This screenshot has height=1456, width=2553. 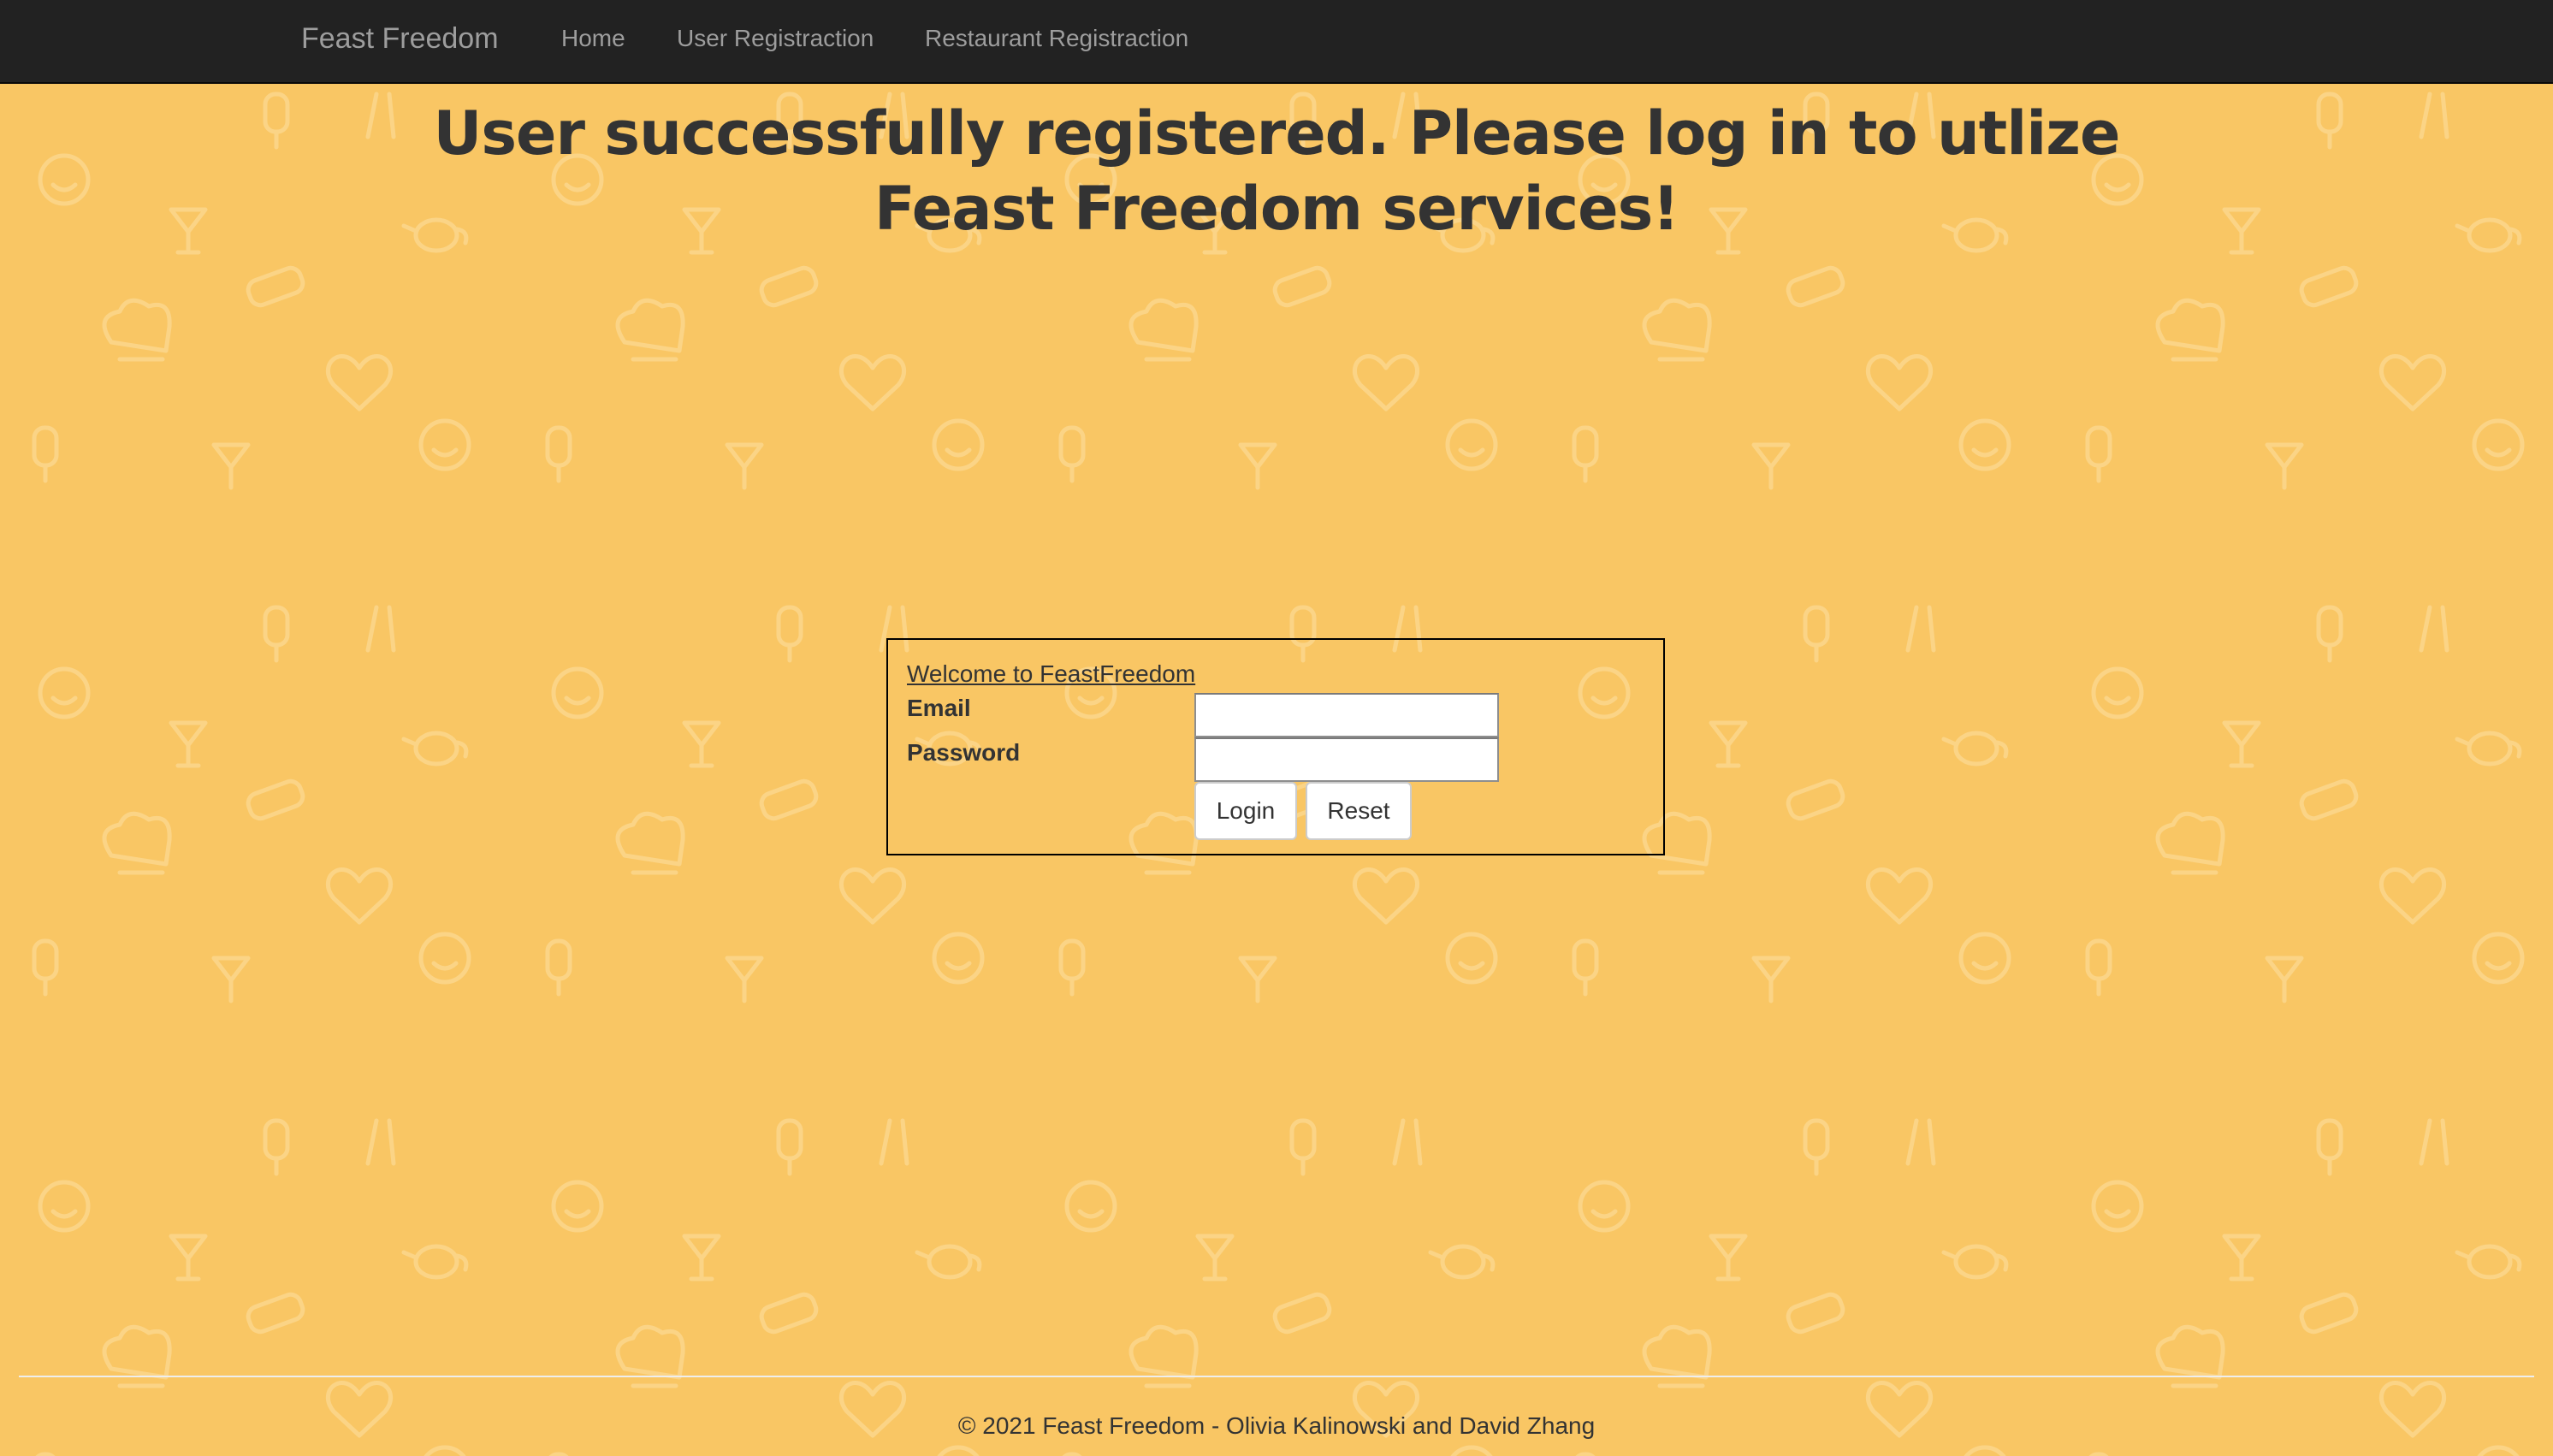 I want to click on footer-divider, so click(x=1276, y=1376).